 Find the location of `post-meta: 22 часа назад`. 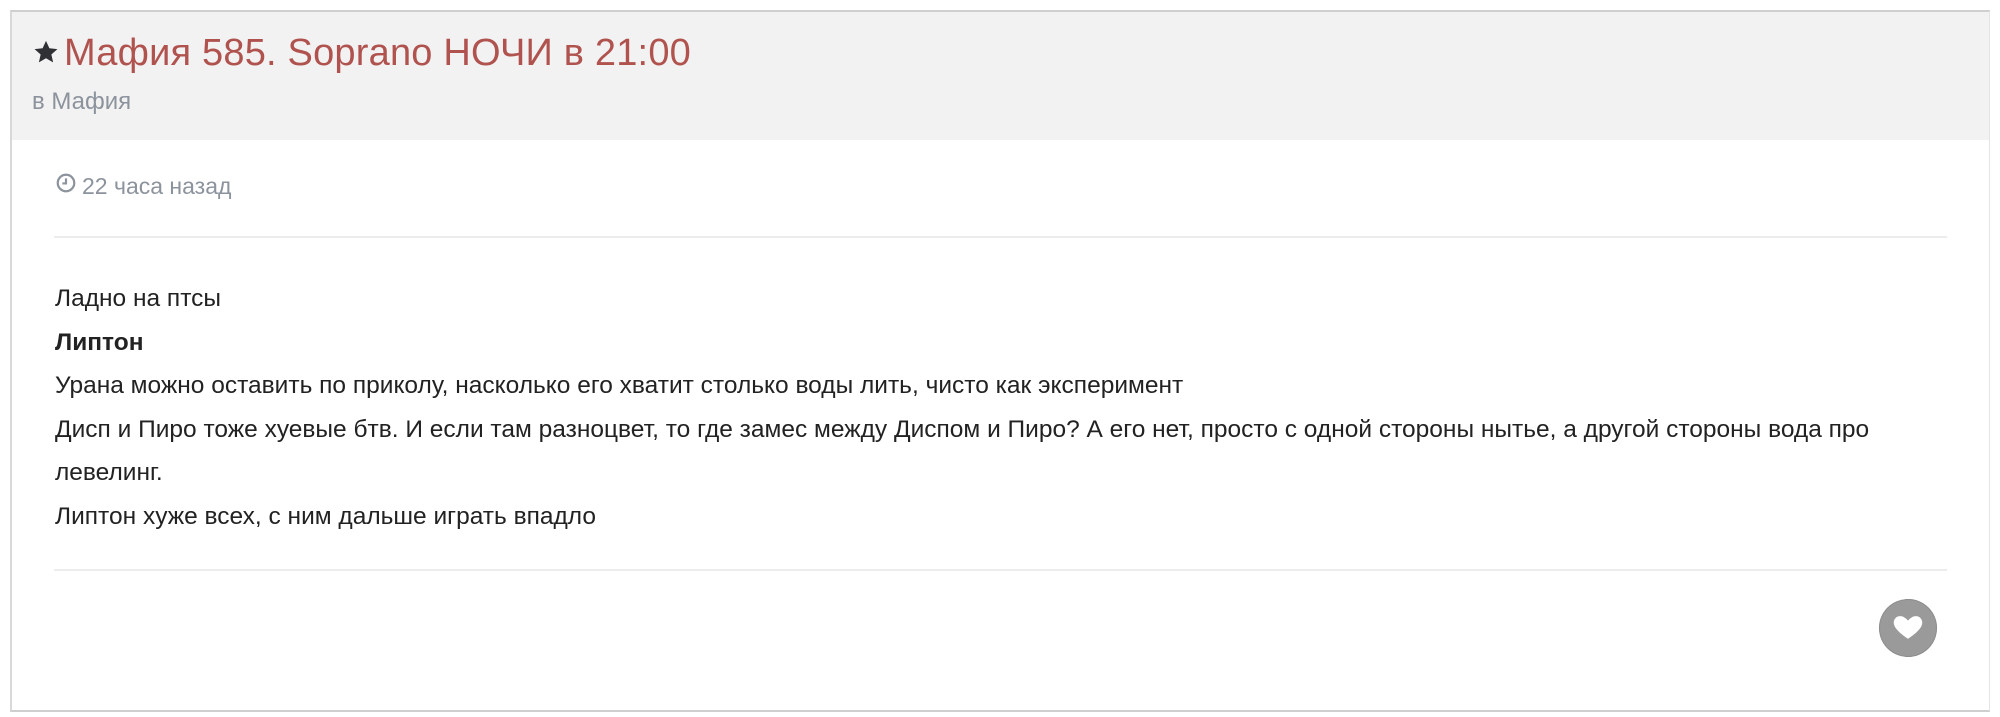

post-meta: 22 часа назад is located at coordinates (143, 186).